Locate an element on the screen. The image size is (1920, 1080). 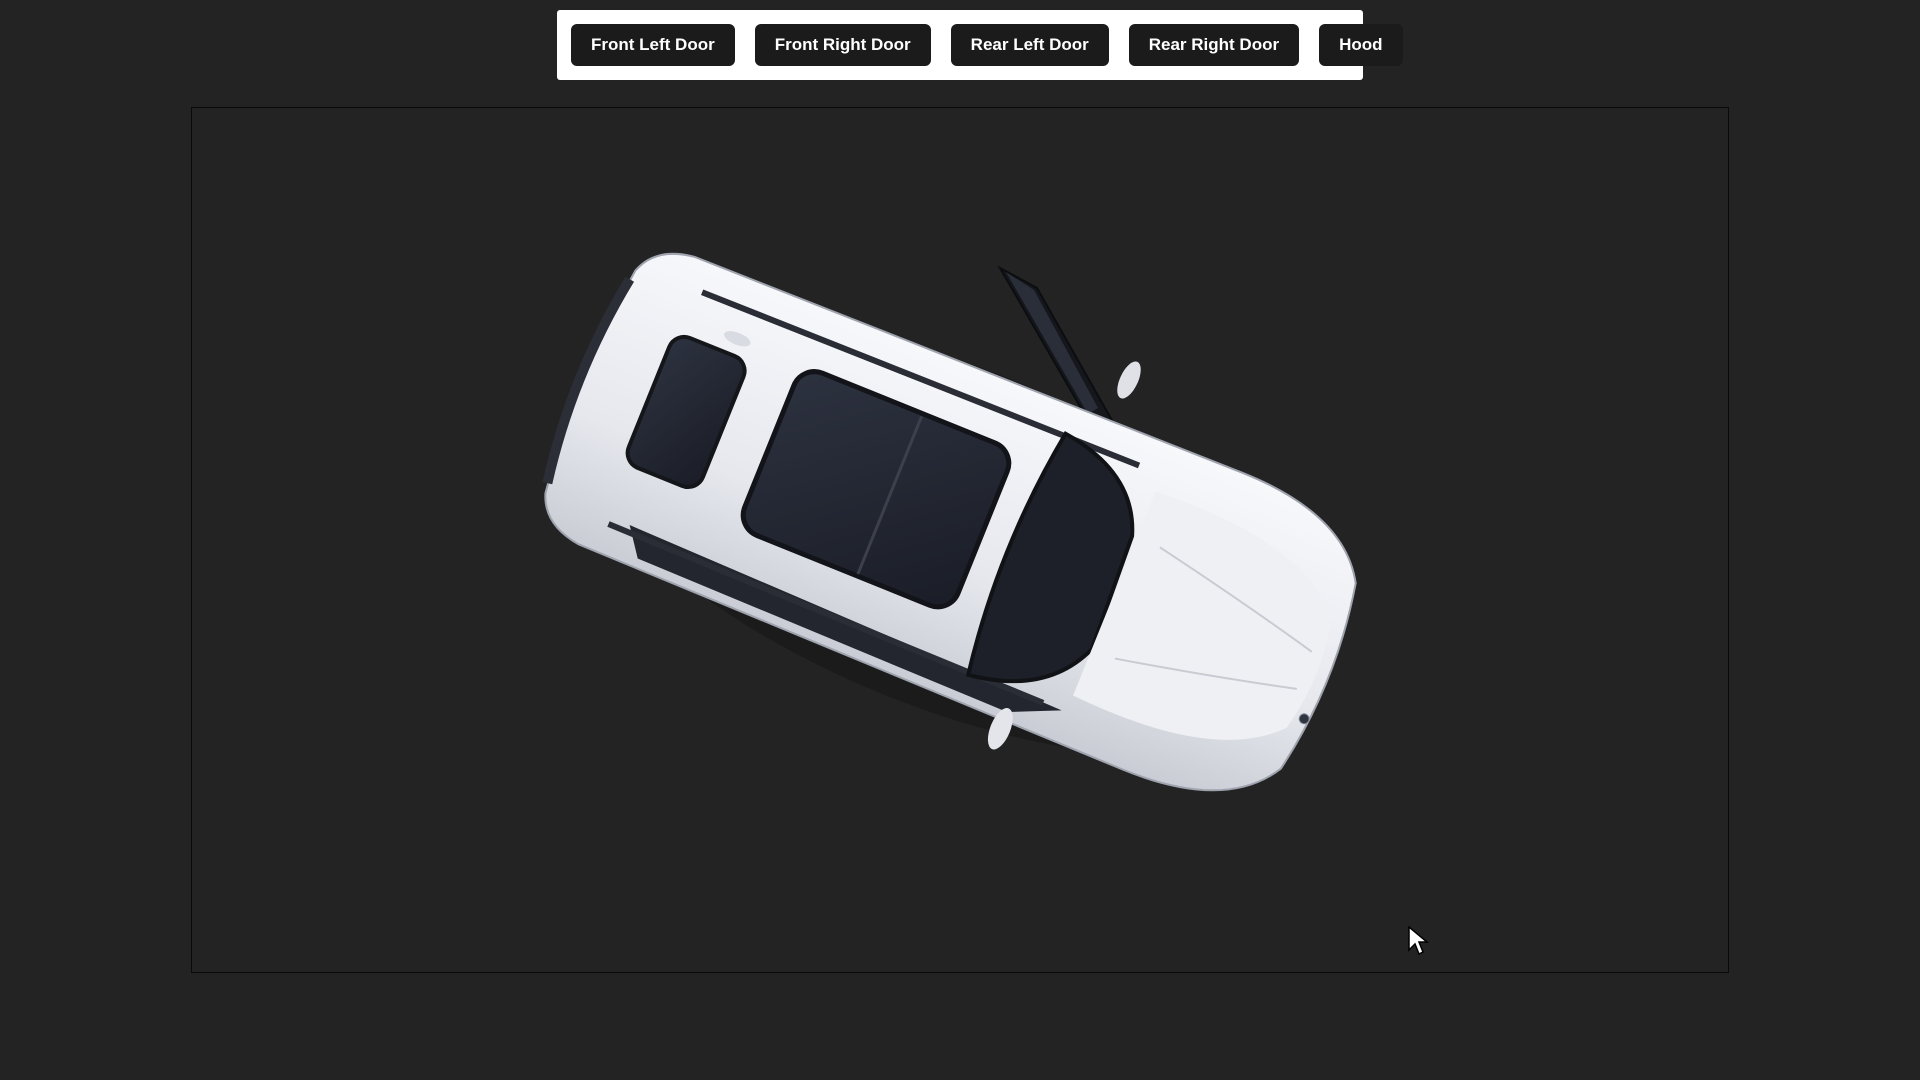
mouse-cursor-icon is located at coordinates (1418, 941).